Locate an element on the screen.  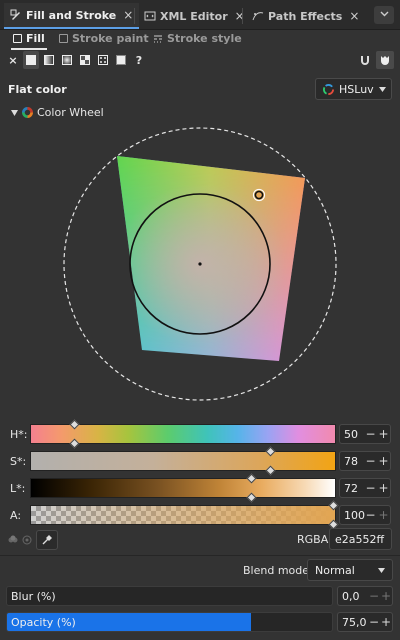
swatch-button is located at coordinates (121, 60).